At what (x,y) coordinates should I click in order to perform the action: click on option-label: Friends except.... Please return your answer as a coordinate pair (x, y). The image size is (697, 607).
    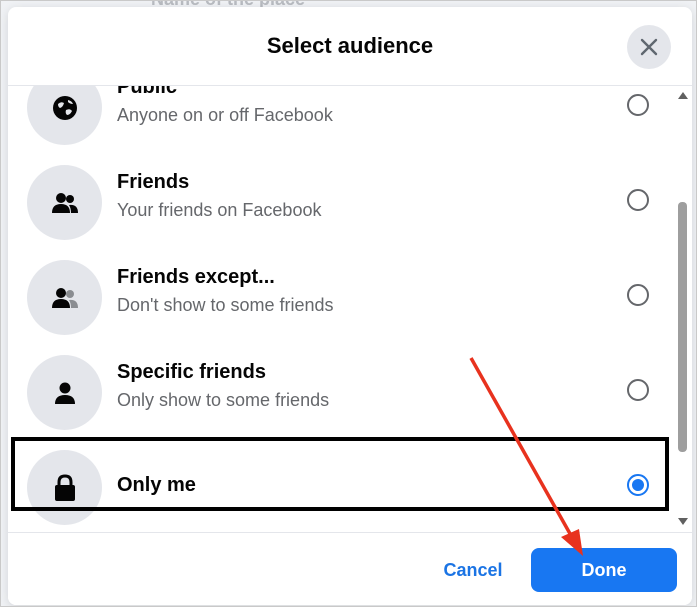
    Looking at the image, I should click on (196, 277).